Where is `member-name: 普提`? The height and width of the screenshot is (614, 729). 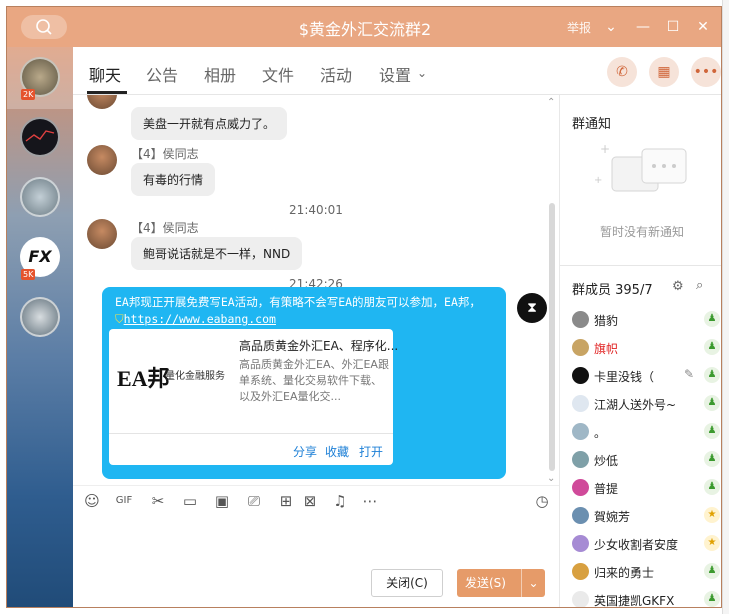 member-name: 普提 is located at coordinates (606, 489).